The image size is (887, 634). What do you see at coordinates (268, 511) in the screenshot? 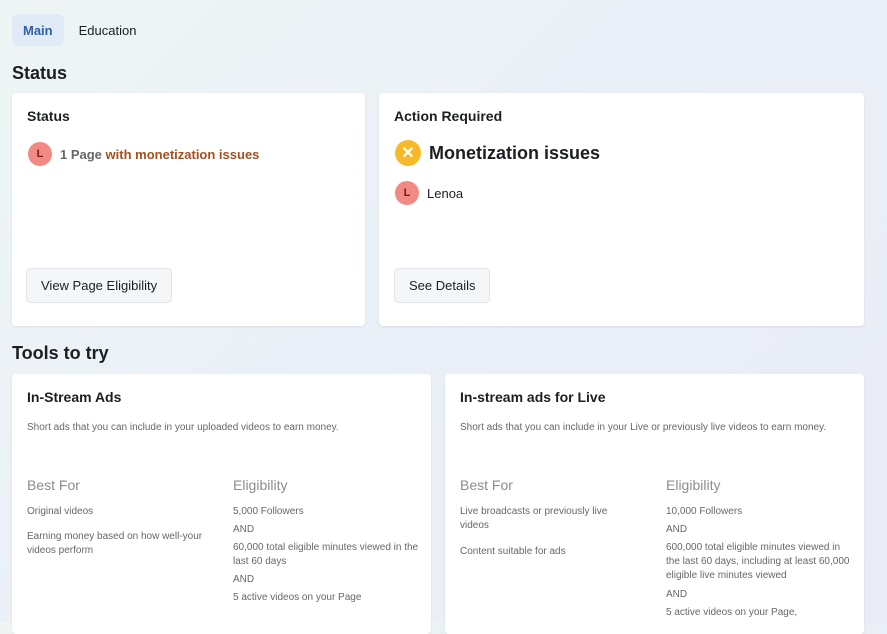
I see `eligibility-item: 5,000 Followers` at bounding box center [268, 511].